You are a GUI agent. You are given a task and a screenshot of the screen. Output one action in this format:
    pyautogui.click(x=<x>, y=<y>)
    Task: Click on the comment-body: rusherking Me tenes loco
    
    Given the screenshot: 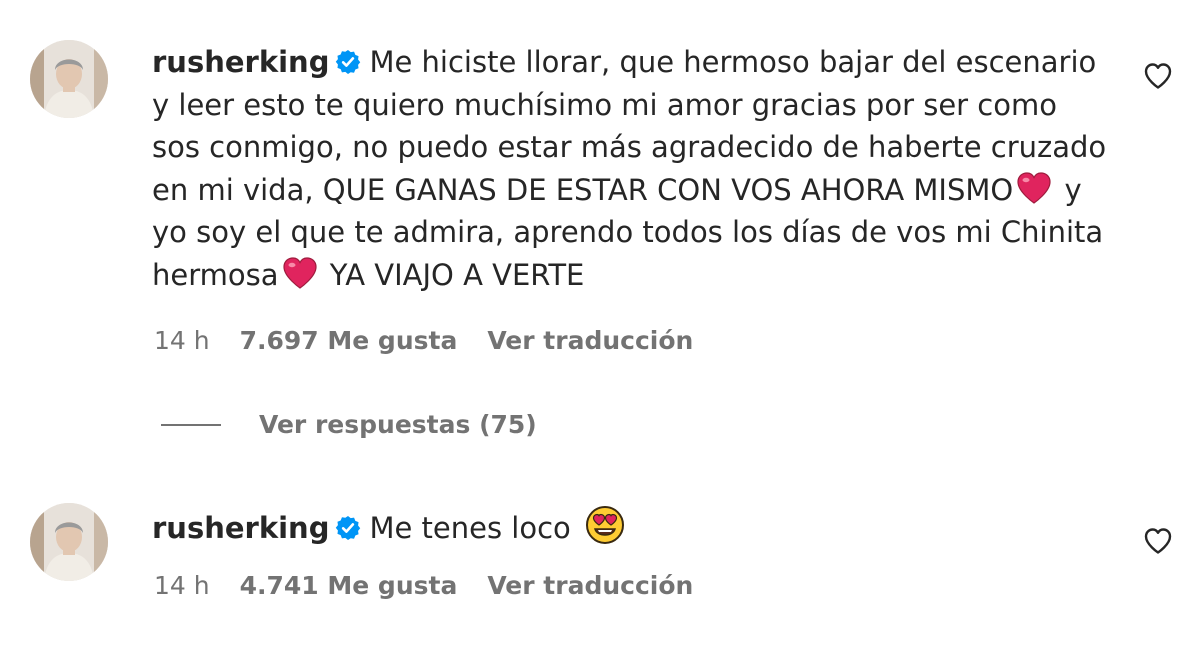 What is the action you would take?
    pyautogui.click(x=632, y=527)
    